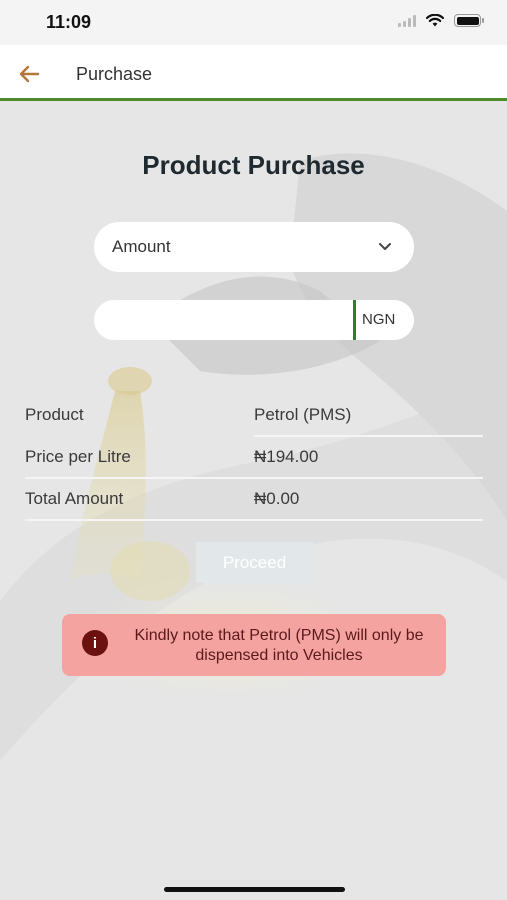  I want to click on chevron-down-icon, so click(385, 246).